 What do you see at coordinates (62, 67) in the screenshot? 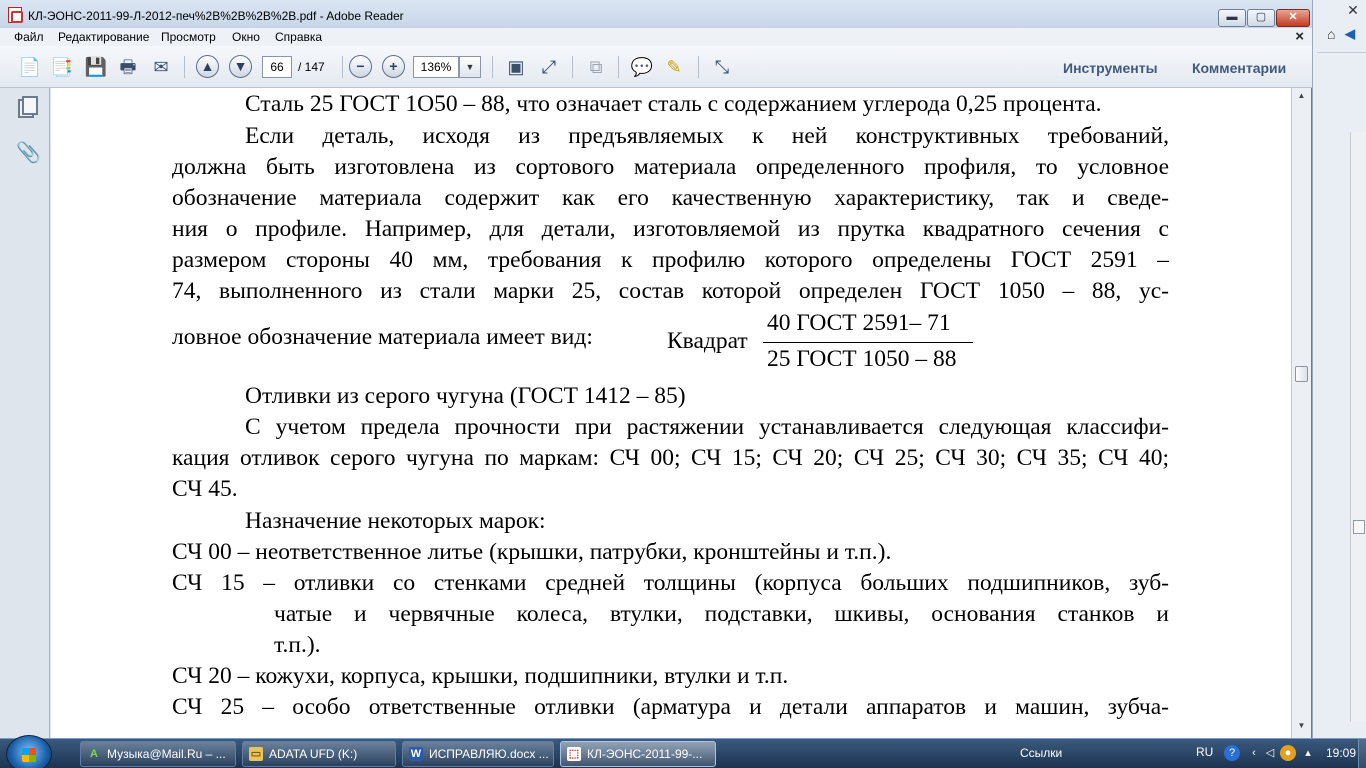
I see `combine-icon: 📑` at bounding box center [62, 67].